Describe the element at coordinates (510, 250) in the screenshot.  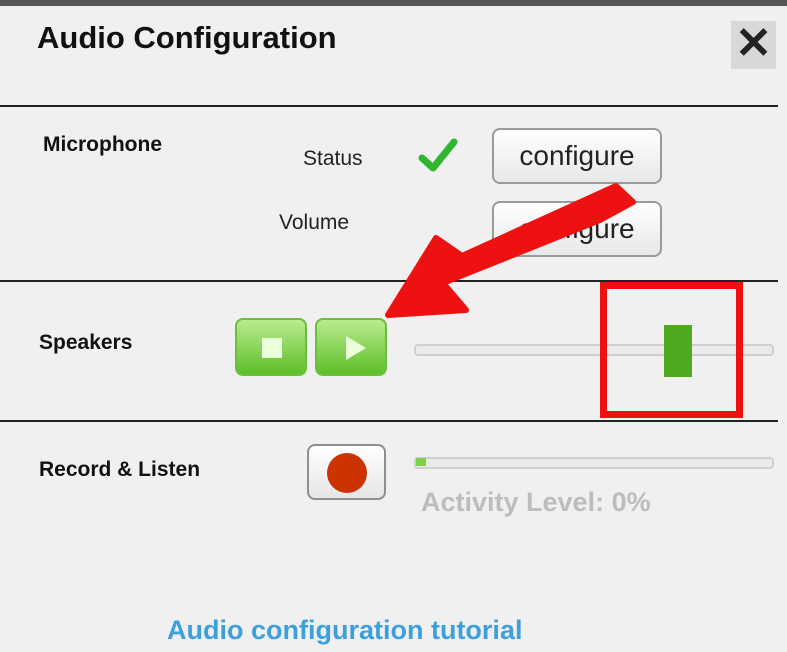
I see `annotation-arrow` at that location.